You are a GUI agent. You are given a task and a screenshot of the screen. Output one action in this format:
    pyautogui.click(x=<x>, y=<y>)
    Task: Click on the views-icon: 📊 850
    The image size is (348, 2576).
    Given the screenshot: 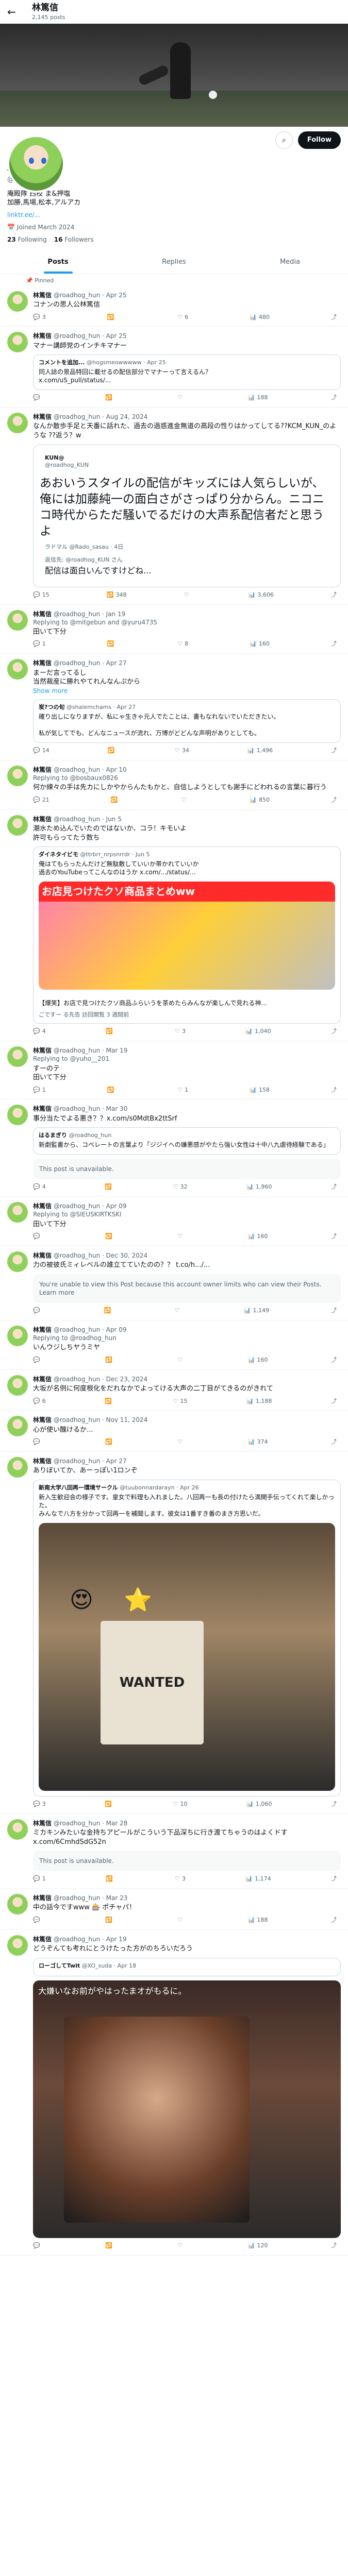 What is the action you would take?
    pyautogui.click(x=260, y=800)
    